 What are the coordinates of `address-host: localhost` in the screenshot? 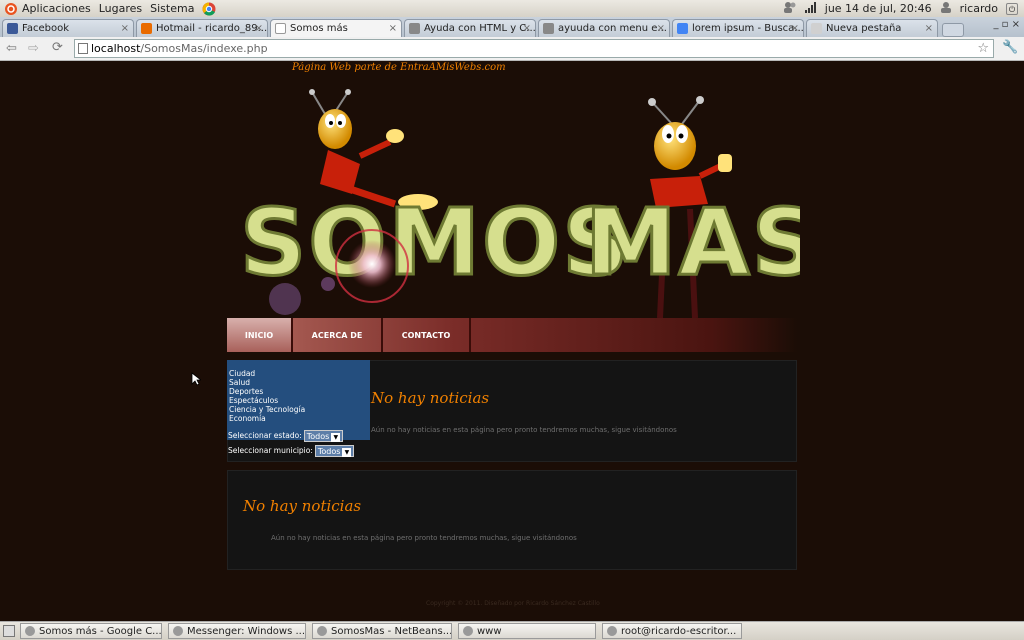 It's located at (116, 48).